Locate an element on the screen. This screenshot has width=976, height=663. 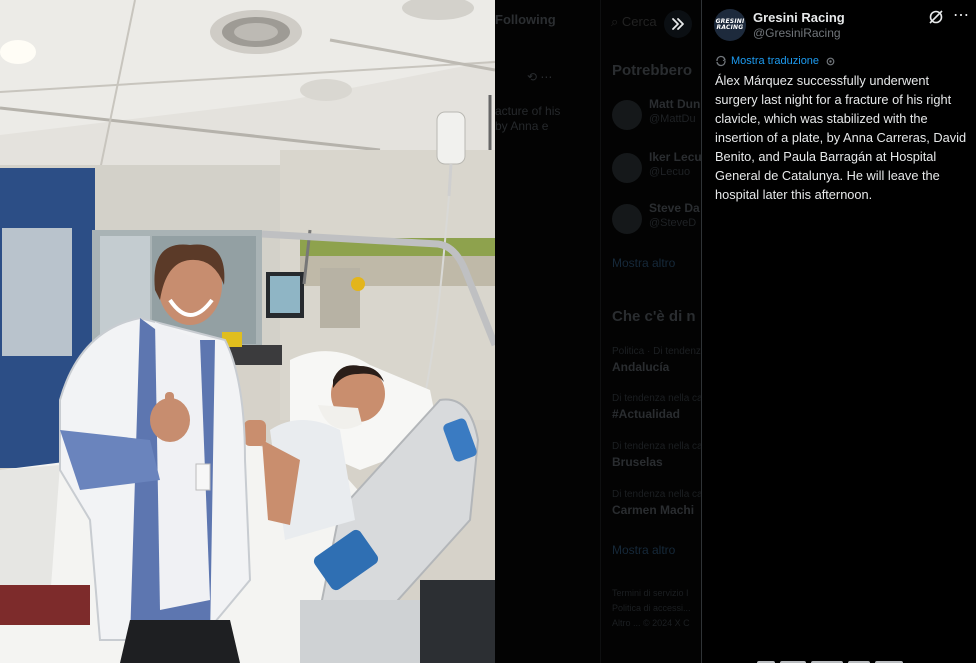
footer-line: Termini di servizio I is located at coordinates (650, 593).